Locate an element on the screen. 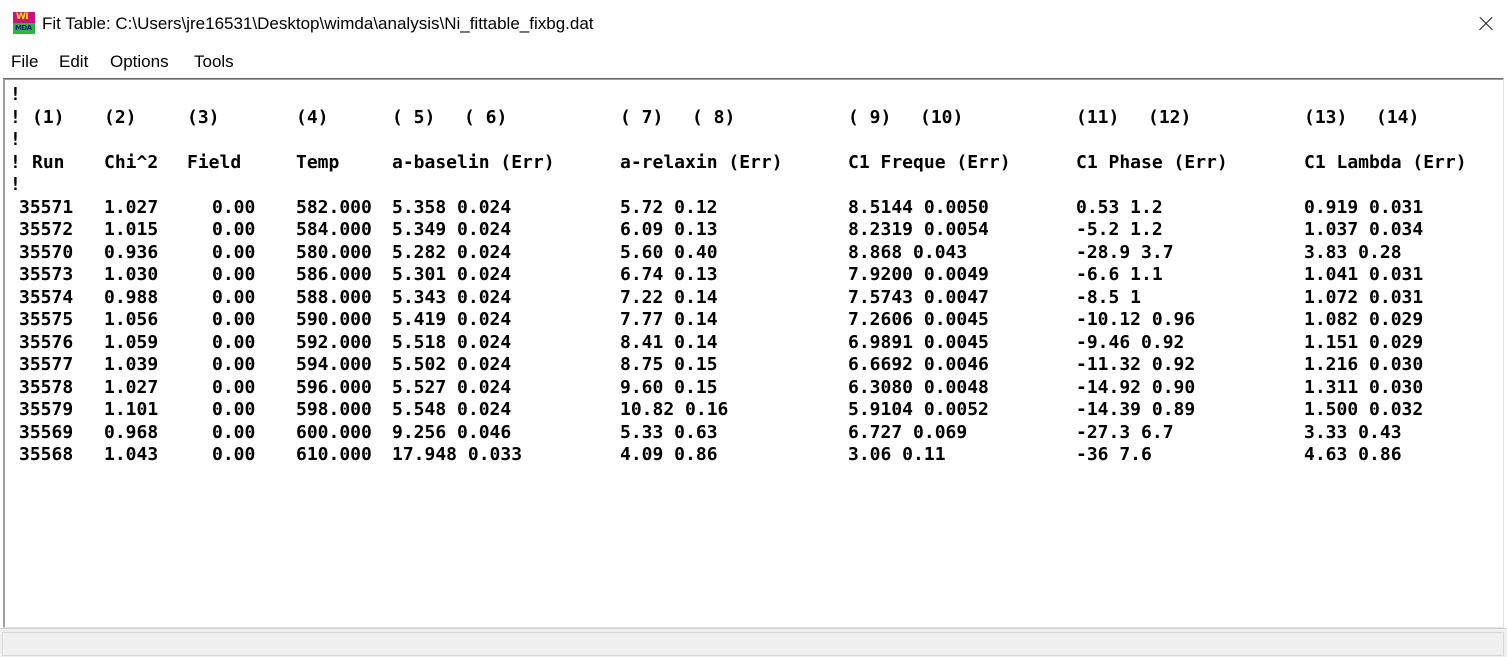 The image size is (1507, 657). column-header: C1 Phase (Err) is located at coordinates (1152, 162).